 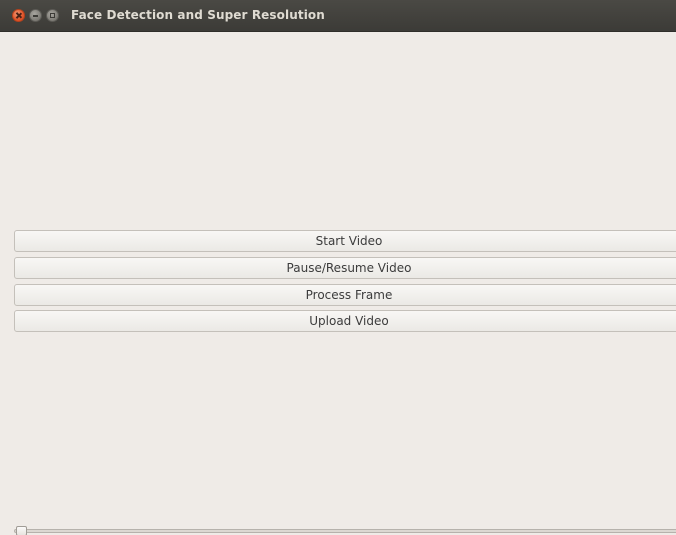 What do you see at coordinates (198, 15) in the screenshot?
I see `window-title: Face Detection and Super Resolution` at bounding box center [198, 15].